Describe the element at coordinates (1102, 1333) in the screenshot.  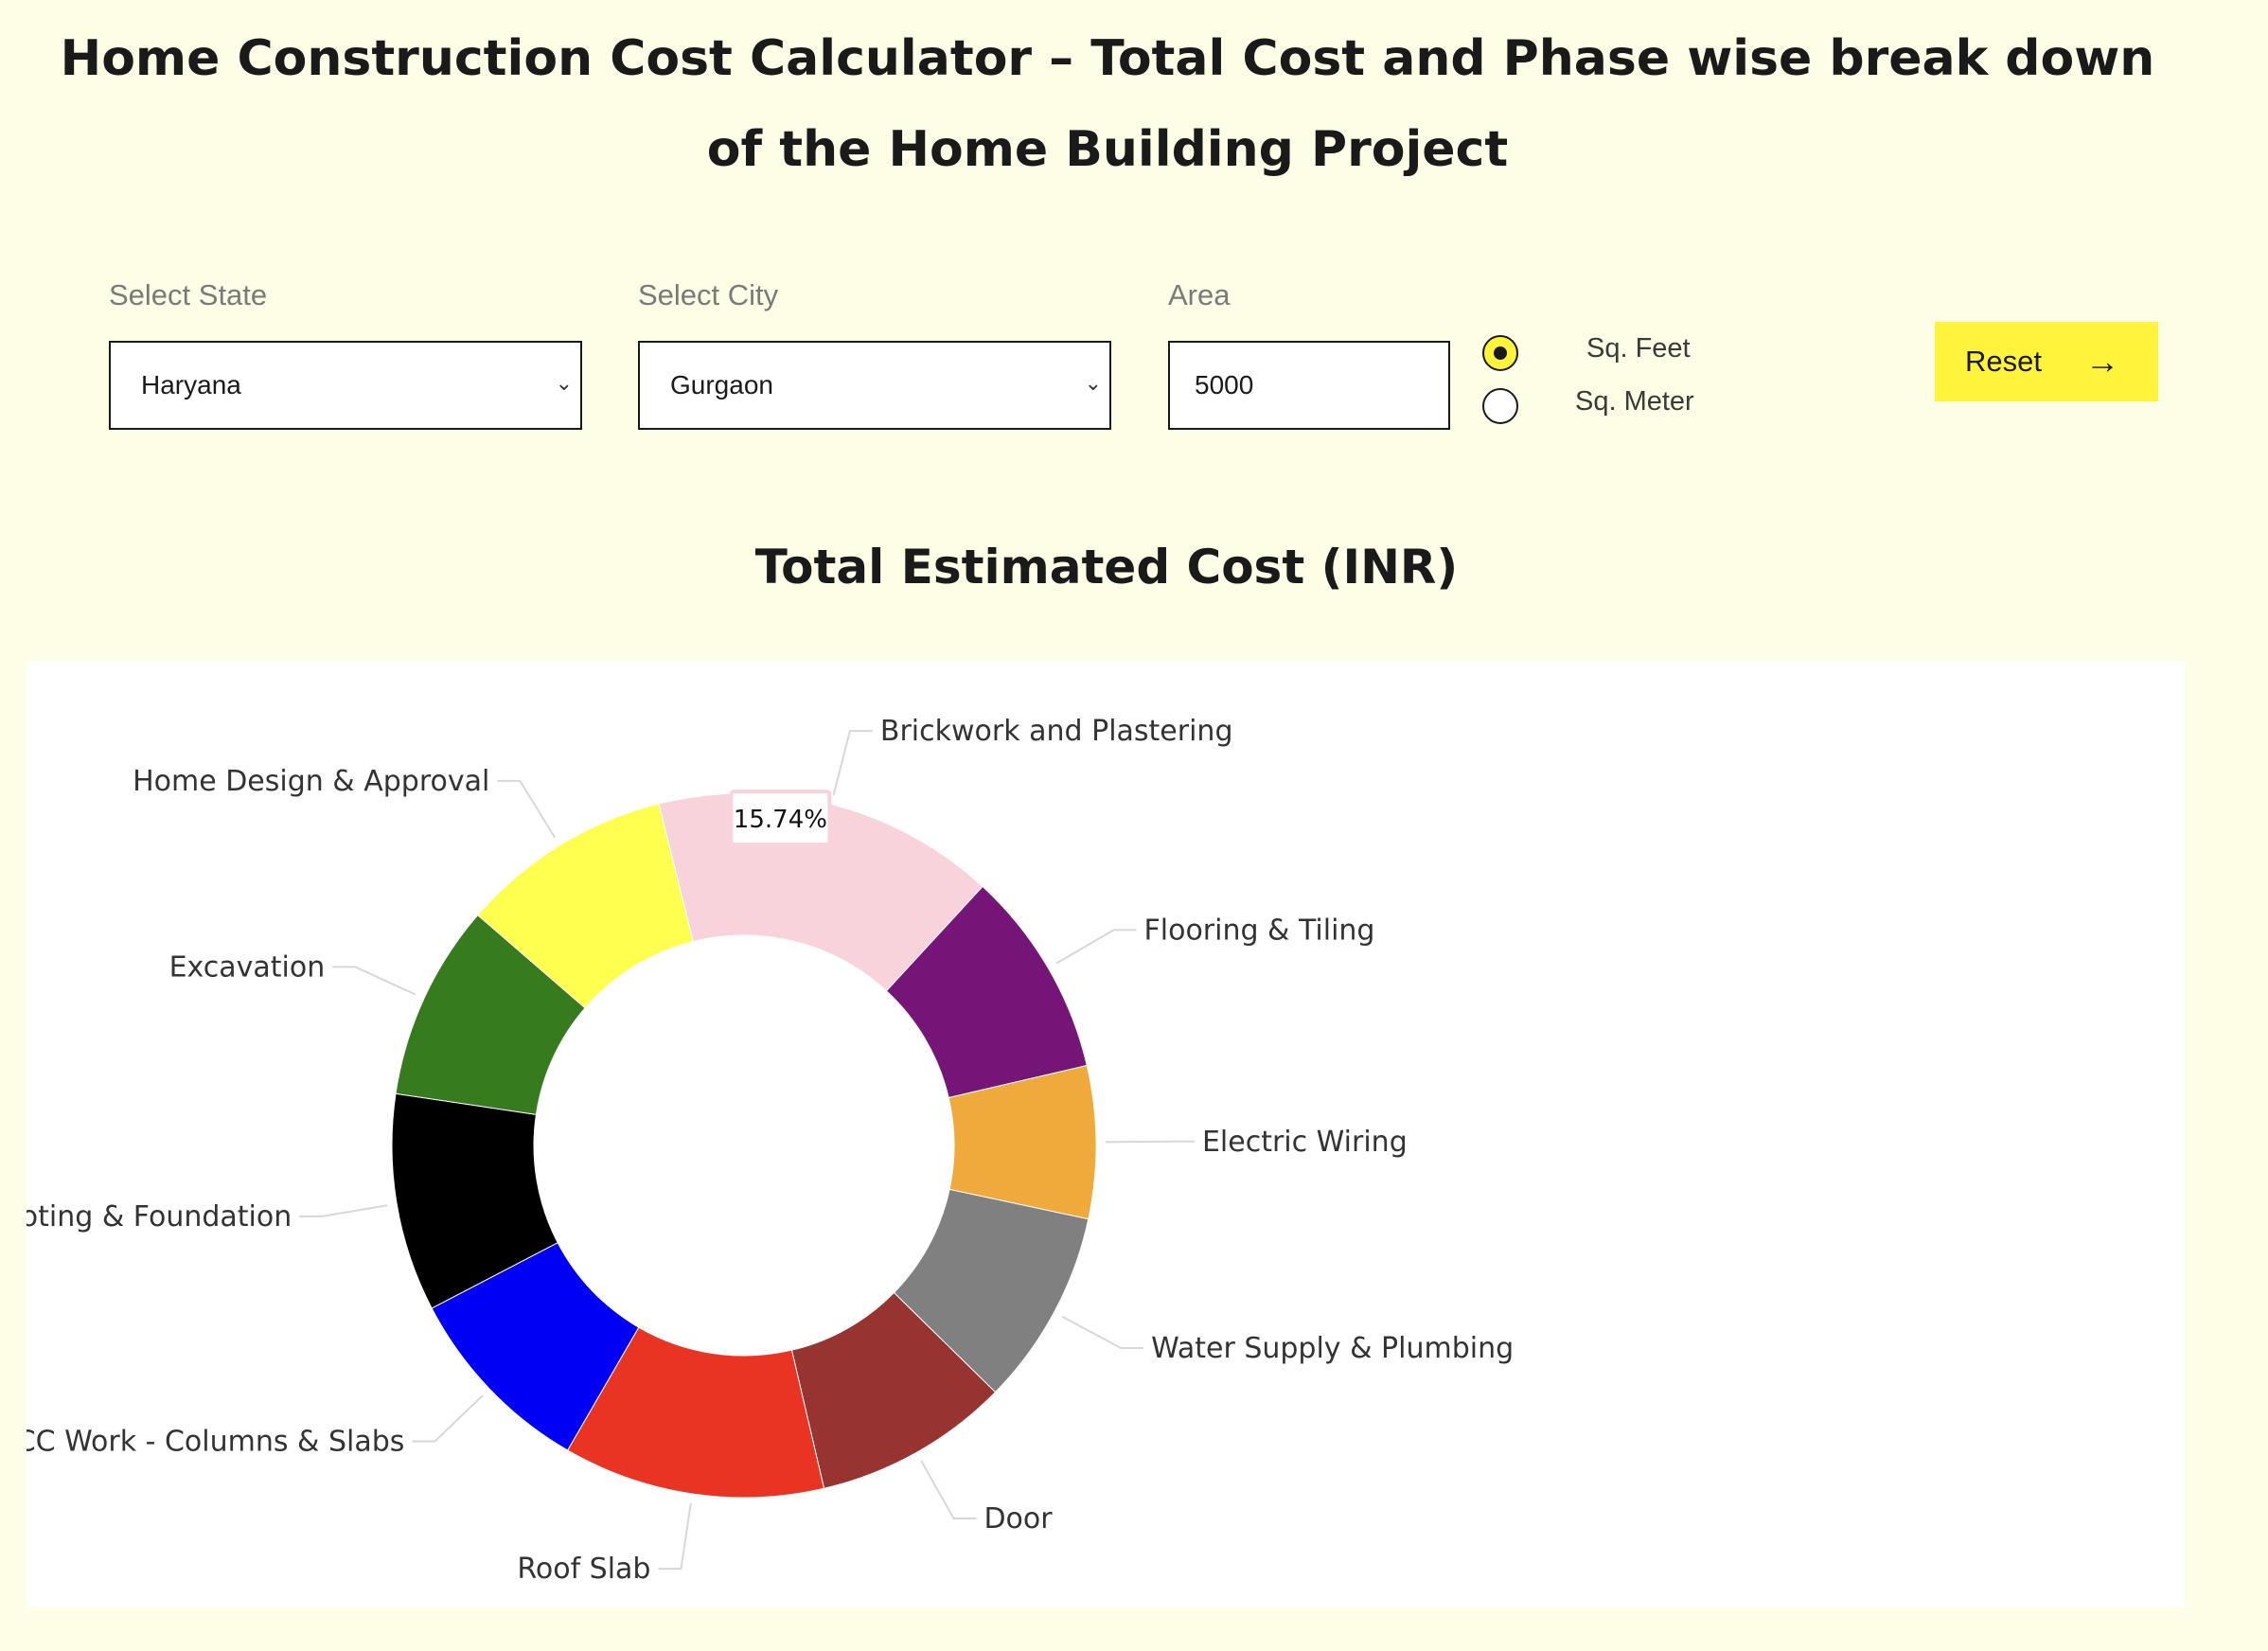
I see `leader-line-water-supply-plumbing` at that location.